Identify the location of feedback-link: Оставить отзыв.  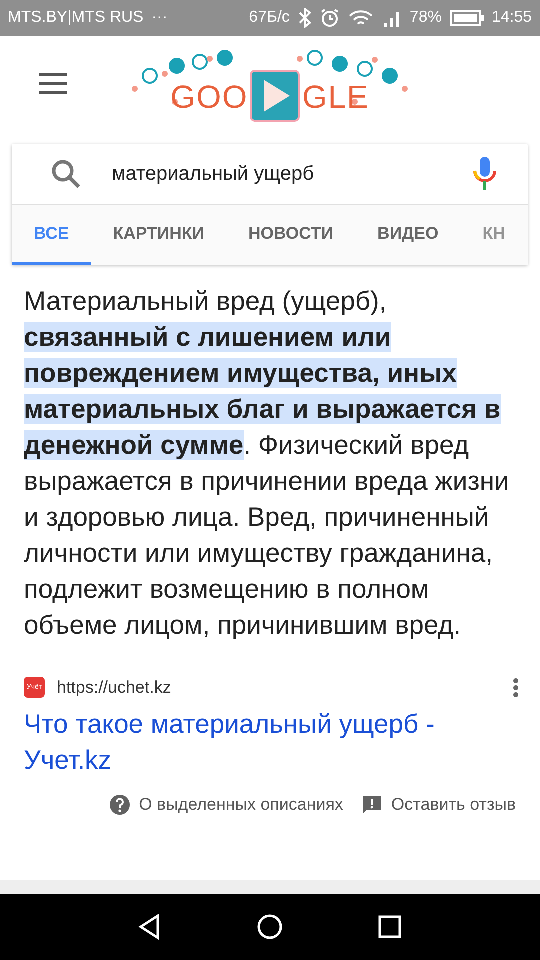
(453, 805).